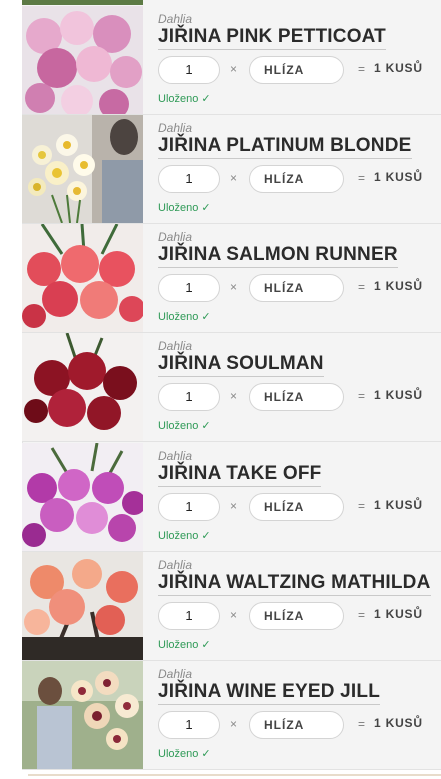  I want to click on product-name-link: JIŘINA WALTZING MATHILDA, so click(294, 584).